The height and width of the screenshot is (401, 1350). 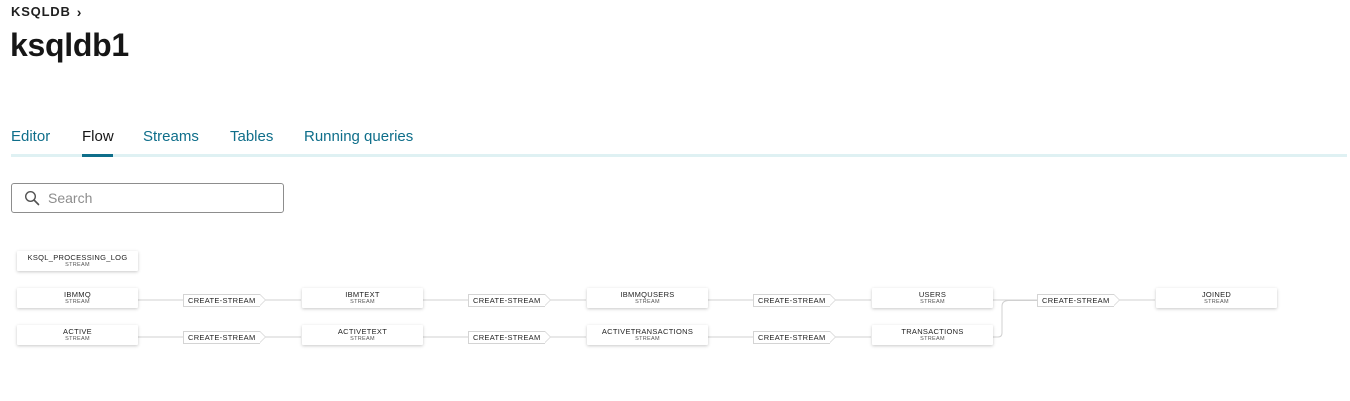 What do you see at coordinates (98, 136) in the screenshot?
I see `tab-flow: Flow` at bounding box center [98, 136].